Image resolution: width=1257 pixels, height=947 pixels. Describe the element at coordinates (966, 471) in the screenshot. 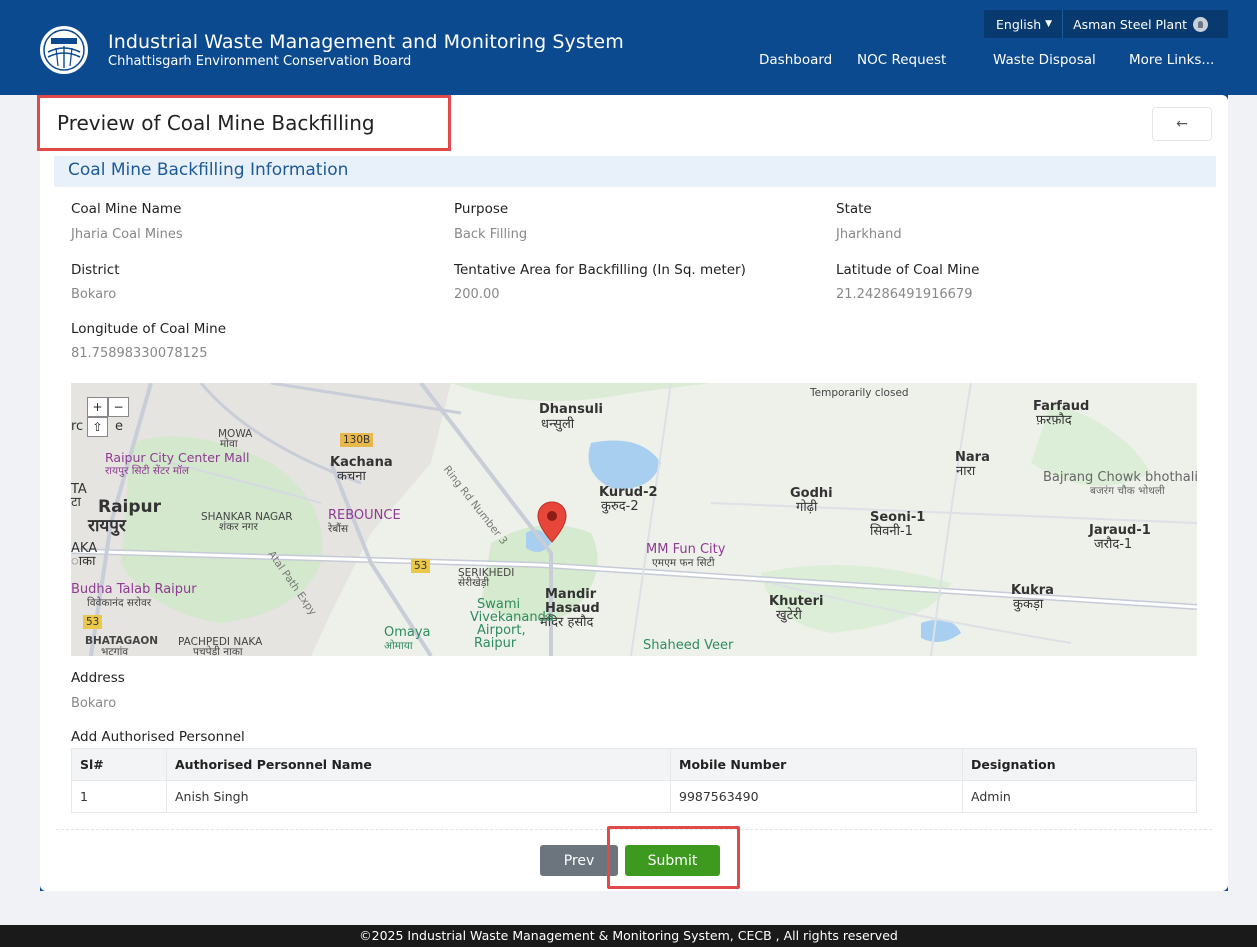

I see `map-label-nara-hi: नारा` at that location.